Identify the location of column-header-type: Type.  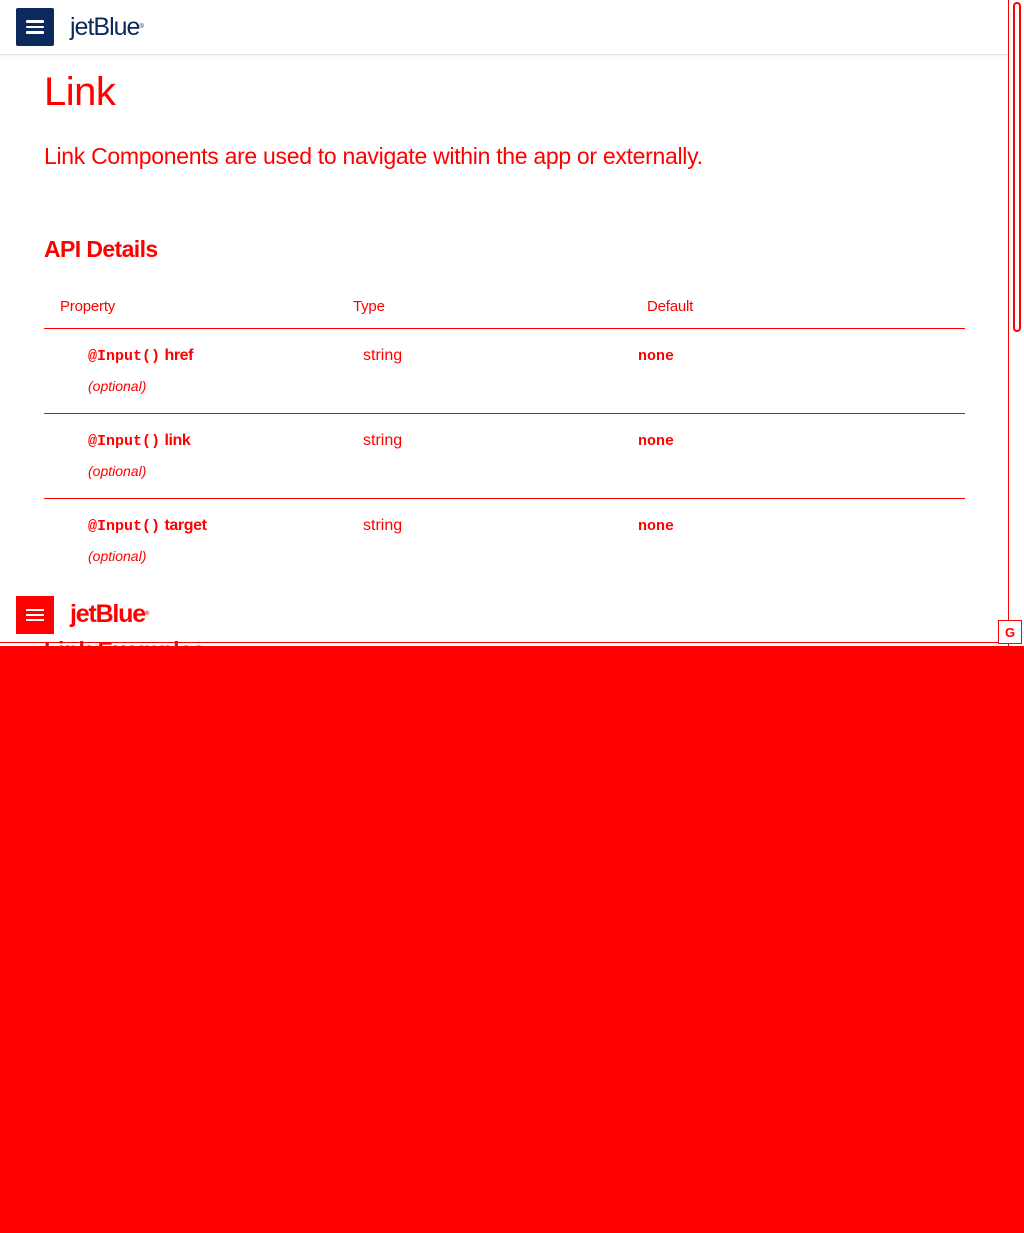
(369, 306).